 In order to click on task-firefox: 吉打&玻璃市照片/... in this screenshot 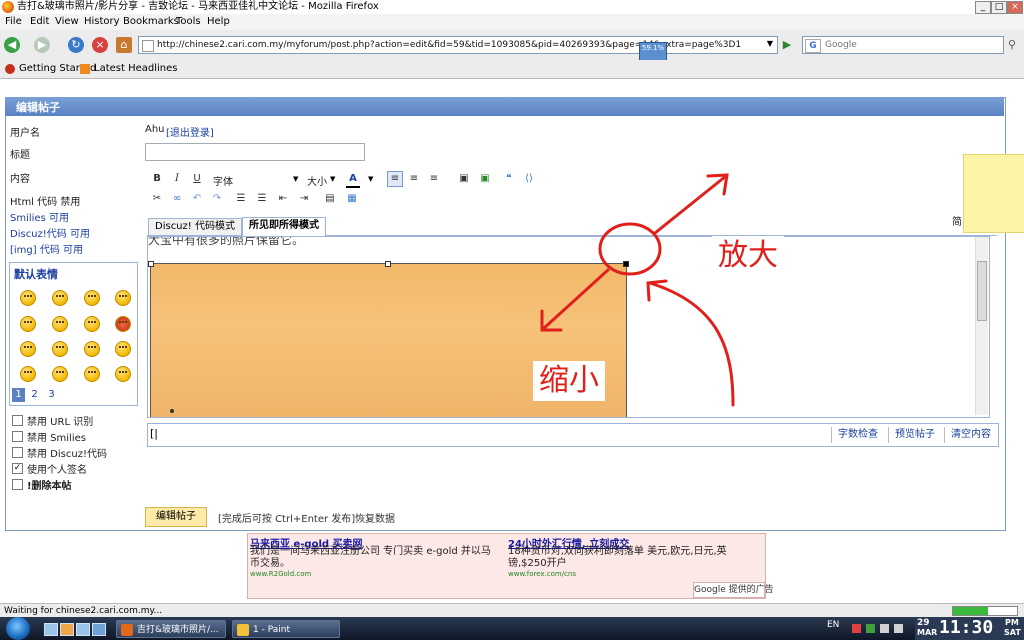, I will do `click(171, 629)`.